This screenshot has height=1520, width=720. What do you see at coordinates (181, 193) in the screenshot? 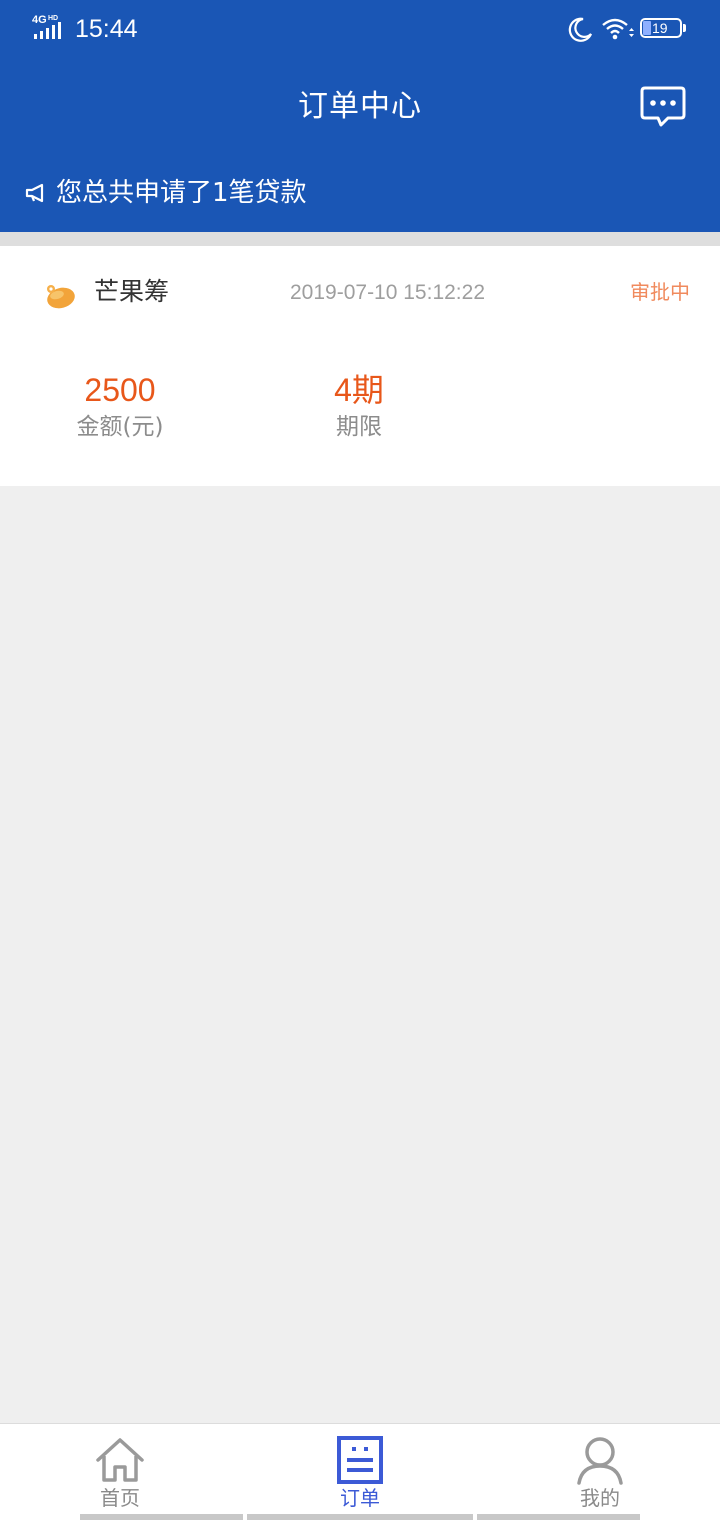
I see `notice-text: 您总共申请了1笔贷款` at bounding box center [181, 193].